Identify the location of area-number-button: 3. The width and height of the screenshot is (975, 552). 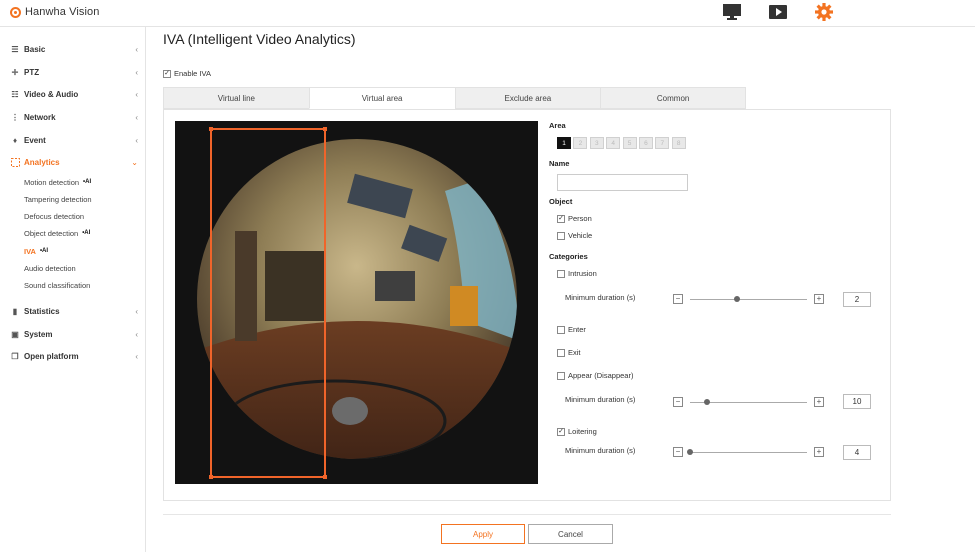
(596, 143).